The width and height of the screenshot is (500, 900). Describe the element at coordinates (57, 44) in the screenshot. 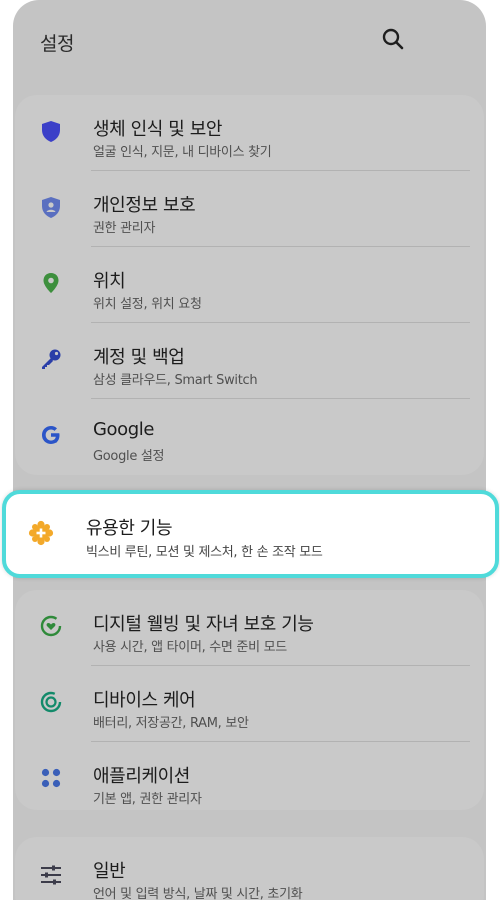

I see `page-title: 설정` at that location.